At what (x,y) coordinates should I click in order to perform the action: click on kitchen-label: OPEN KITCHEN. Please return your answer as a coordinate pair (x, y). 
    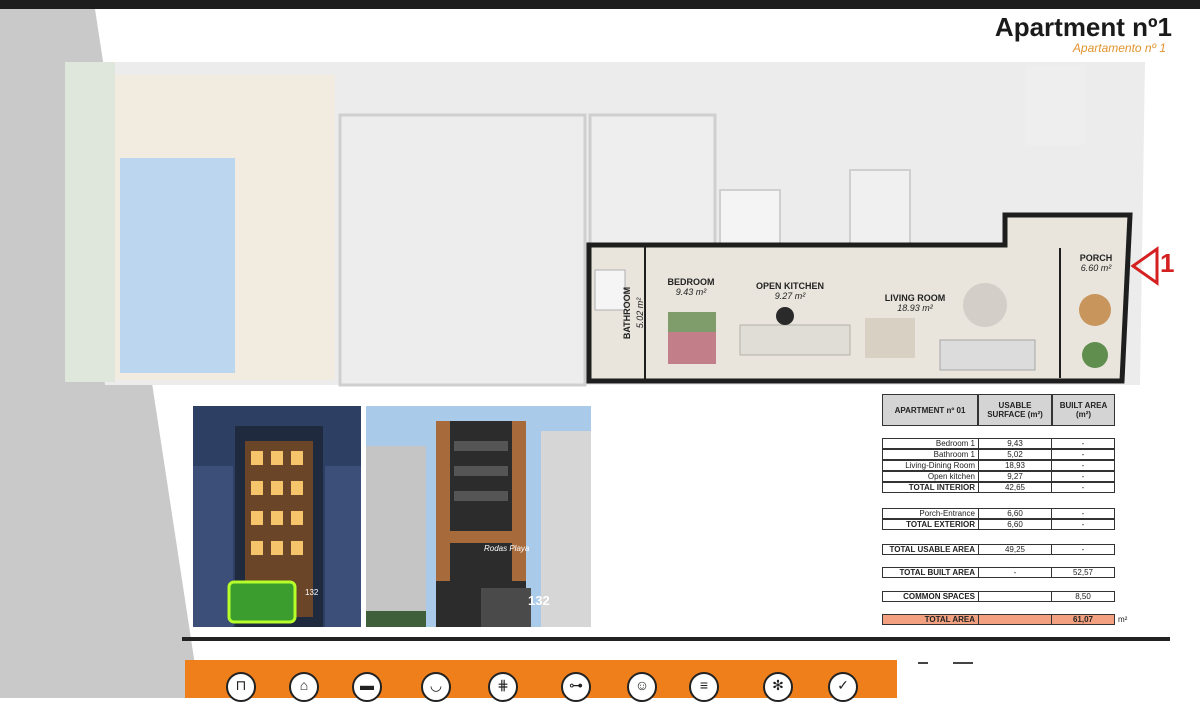
    Looking at the image, I should click on (789, 286).